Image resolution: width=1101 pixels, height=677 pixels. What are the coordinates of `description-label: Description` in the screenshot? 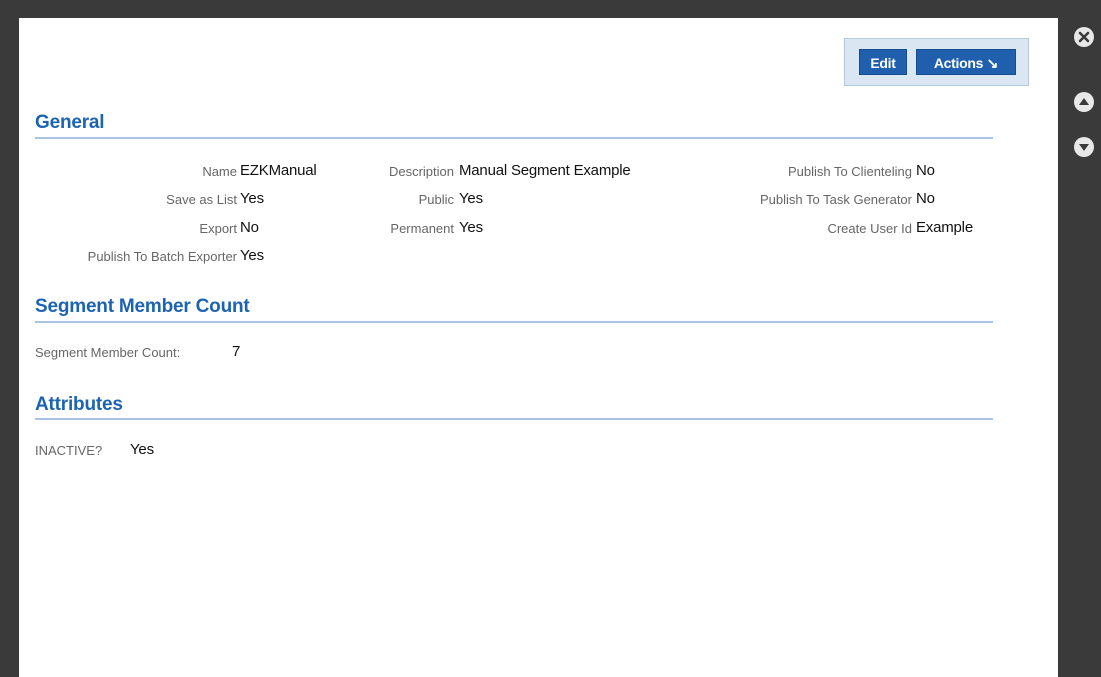 It's located at (421, 171).